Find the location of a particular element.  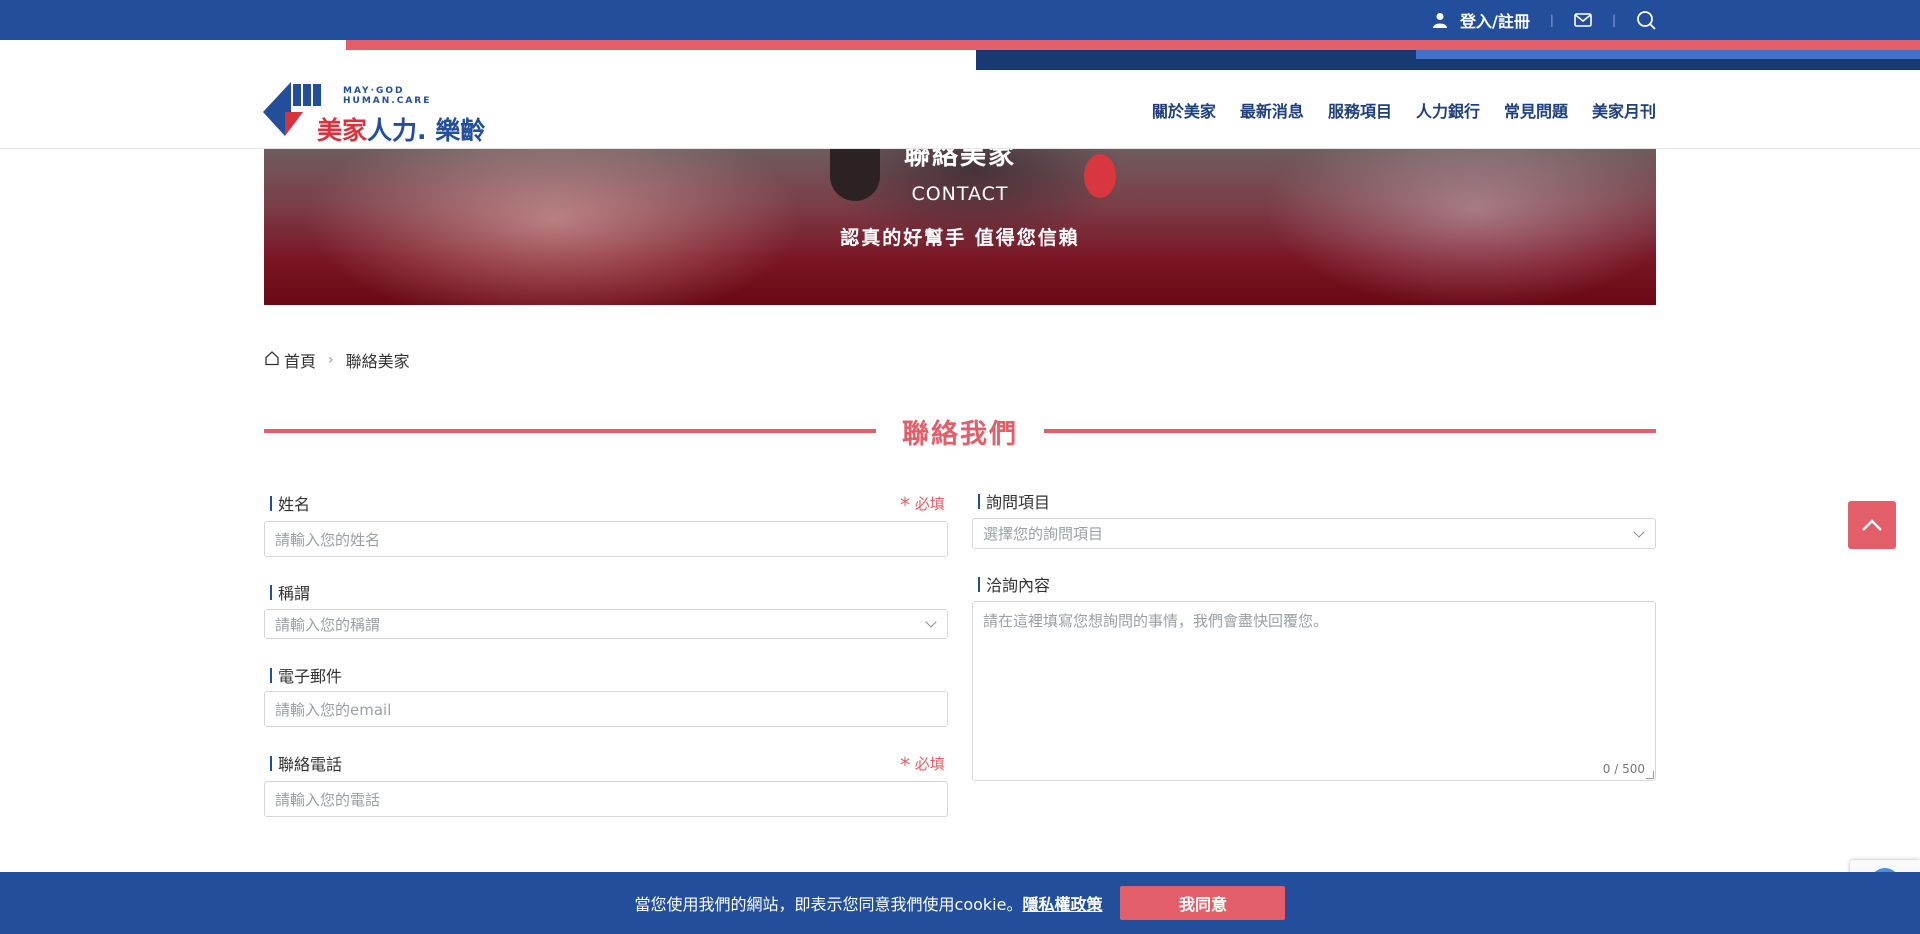

site-logo: MAY·GOD HUMAN.CARE 美家人力. 樂齡 is located at coordinates (374, 111).